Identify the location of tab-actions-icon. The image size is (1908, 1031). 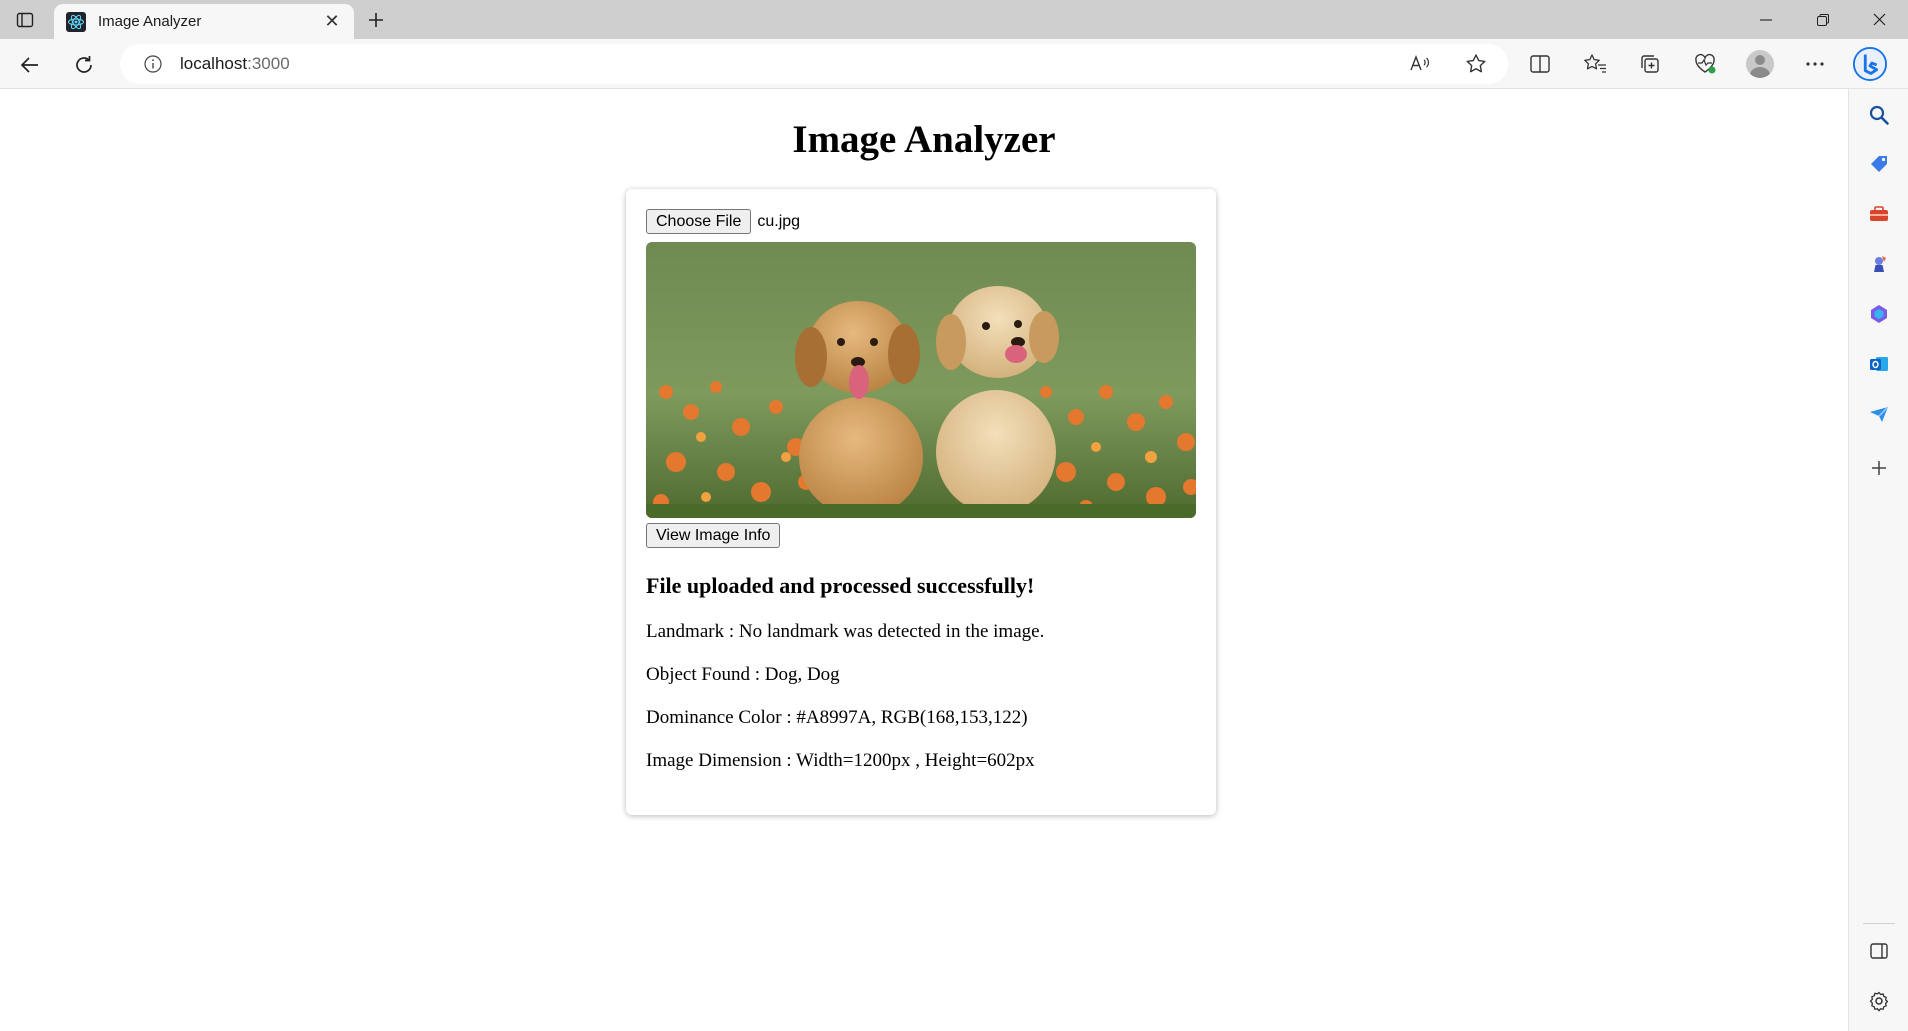
(25, 20).